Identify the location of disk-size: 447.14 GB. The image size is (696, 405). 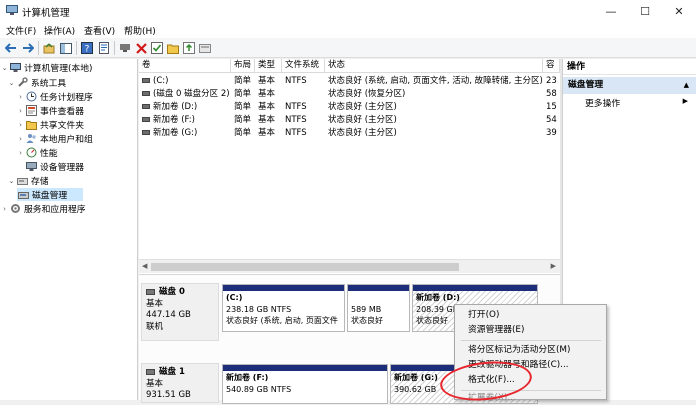
(168, 315).